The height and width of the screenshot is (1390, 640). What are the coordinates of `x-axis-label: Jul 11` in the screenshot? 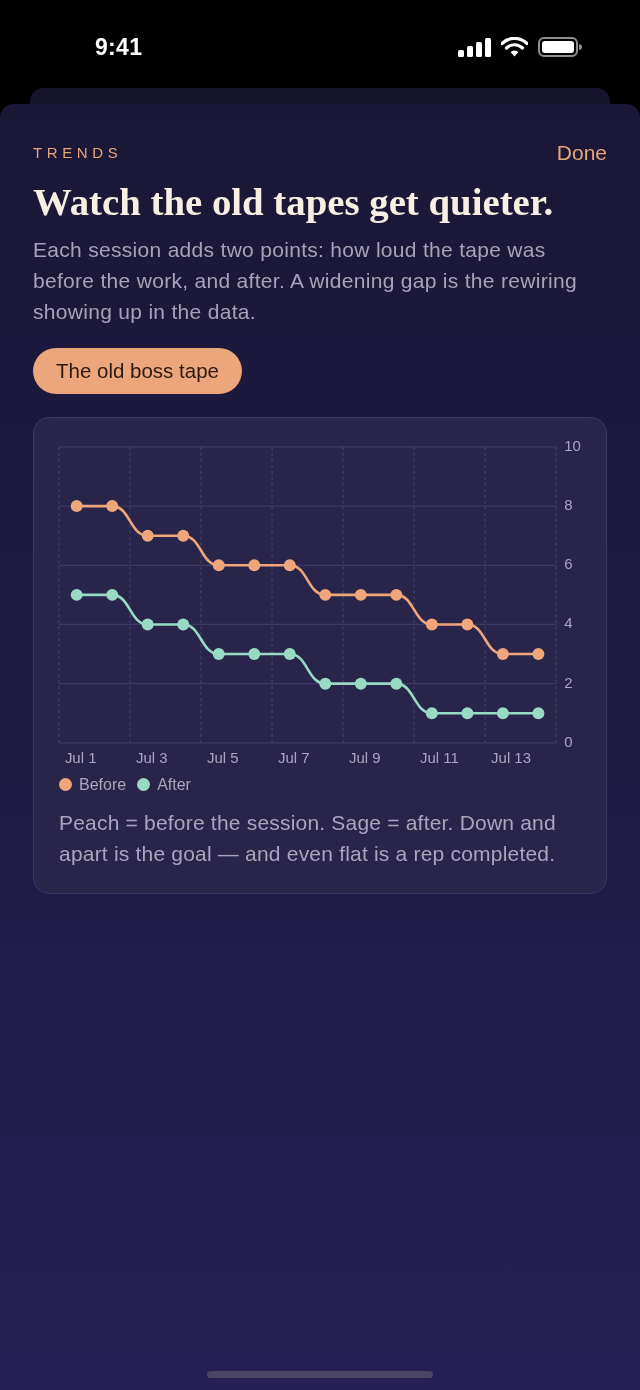 It's located at (439, 757).